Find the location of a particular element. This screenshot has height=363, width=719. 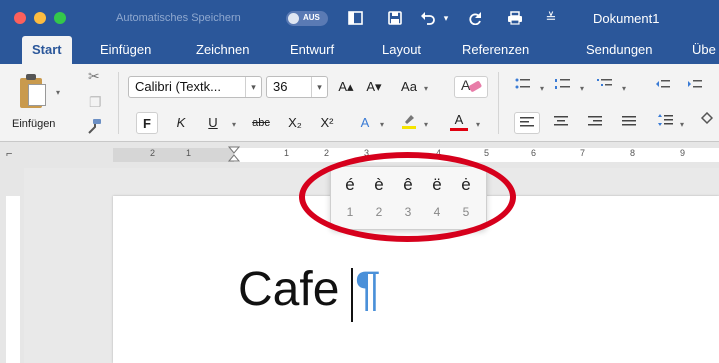

customize-icon: ≚ is located at coordinates (551, 18).